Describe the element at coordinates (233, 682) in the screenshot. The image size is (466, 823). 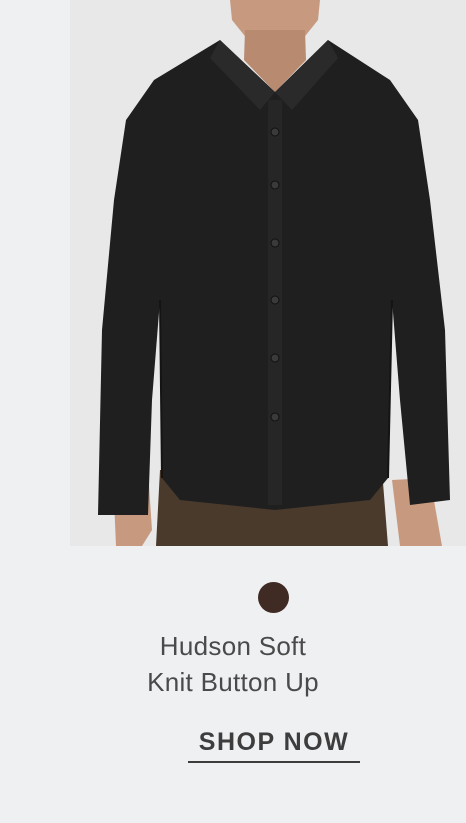
I see `product-name-line2: Knit Button Up` at that location.